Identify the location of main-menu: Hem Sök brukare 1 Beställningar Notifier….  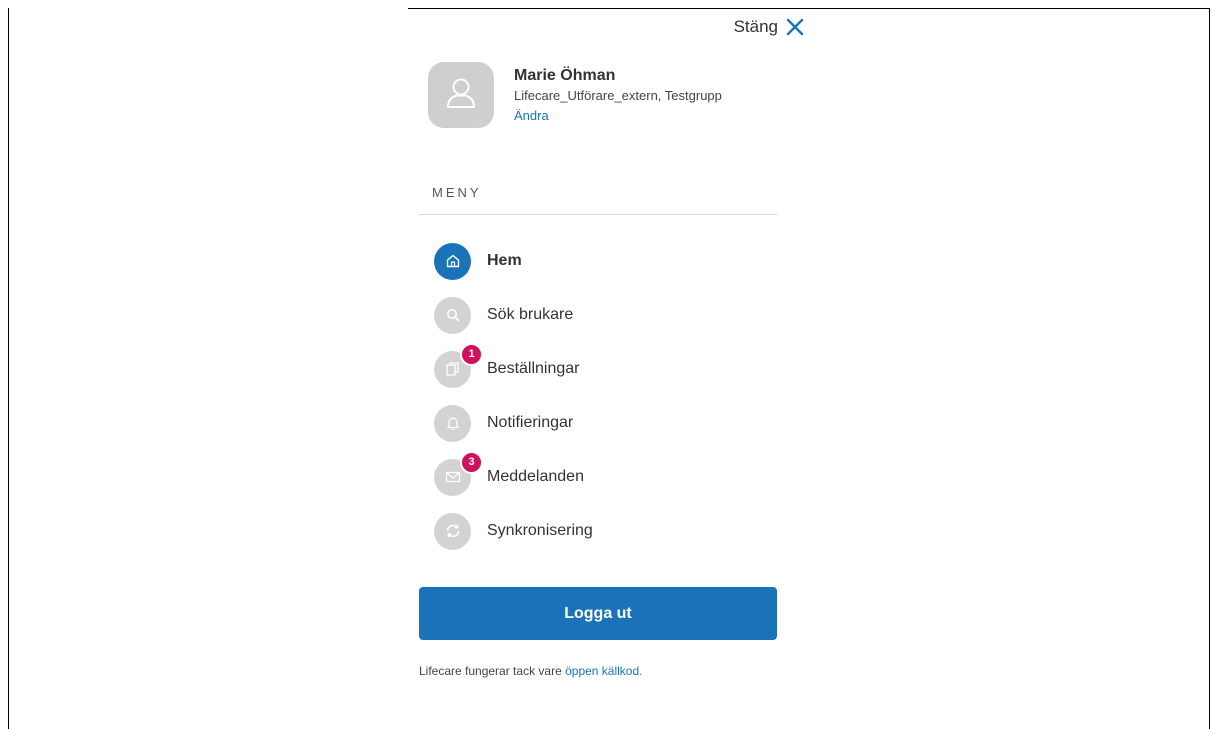
(604, 396).